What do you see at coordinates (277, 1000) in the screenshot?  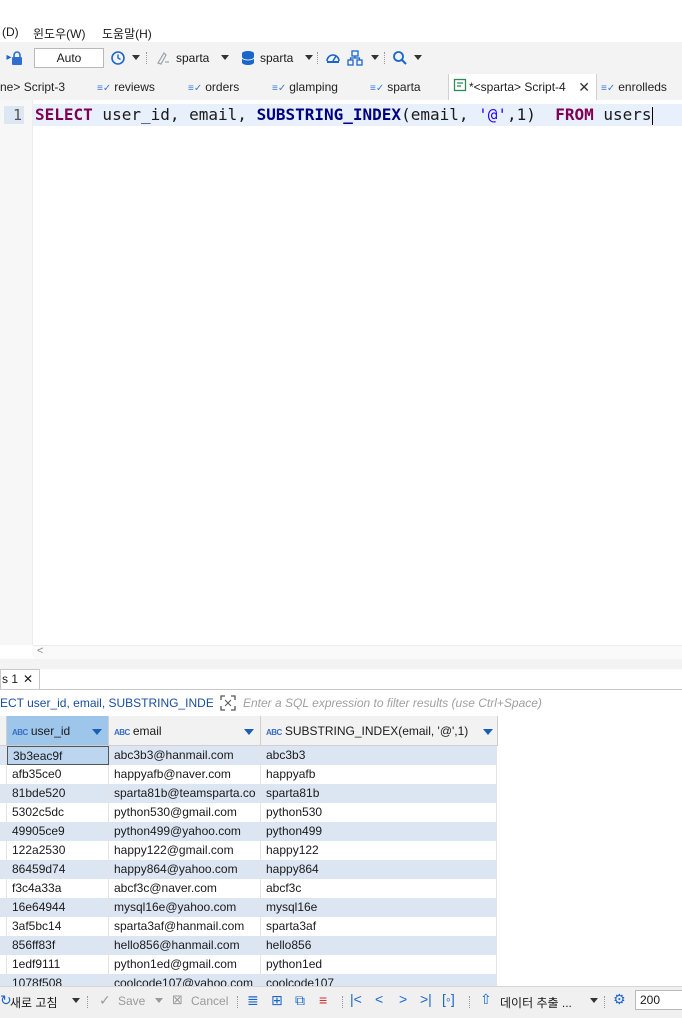 I see `add-row-icon: ⊞` at bounding box center [277, 1000].